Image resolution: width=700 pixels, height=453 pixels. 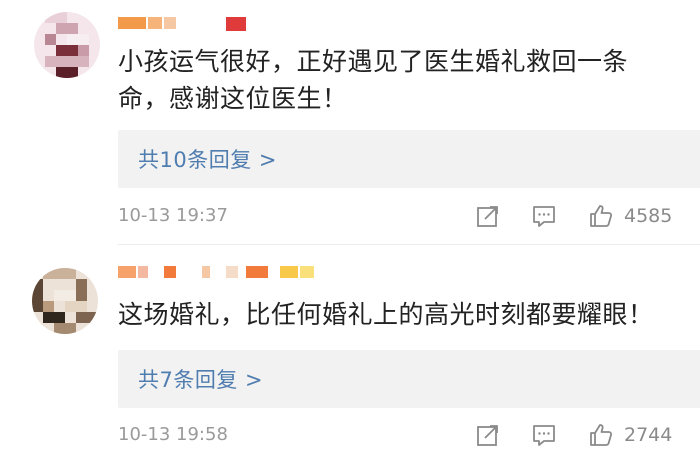 What do you see at coordinates (386, 314) in the screenshot?
I see `comment-text: 这场婚礼，比任何婚礼上的高光时刻都要耀眼！` at bounding box center [386, 314].